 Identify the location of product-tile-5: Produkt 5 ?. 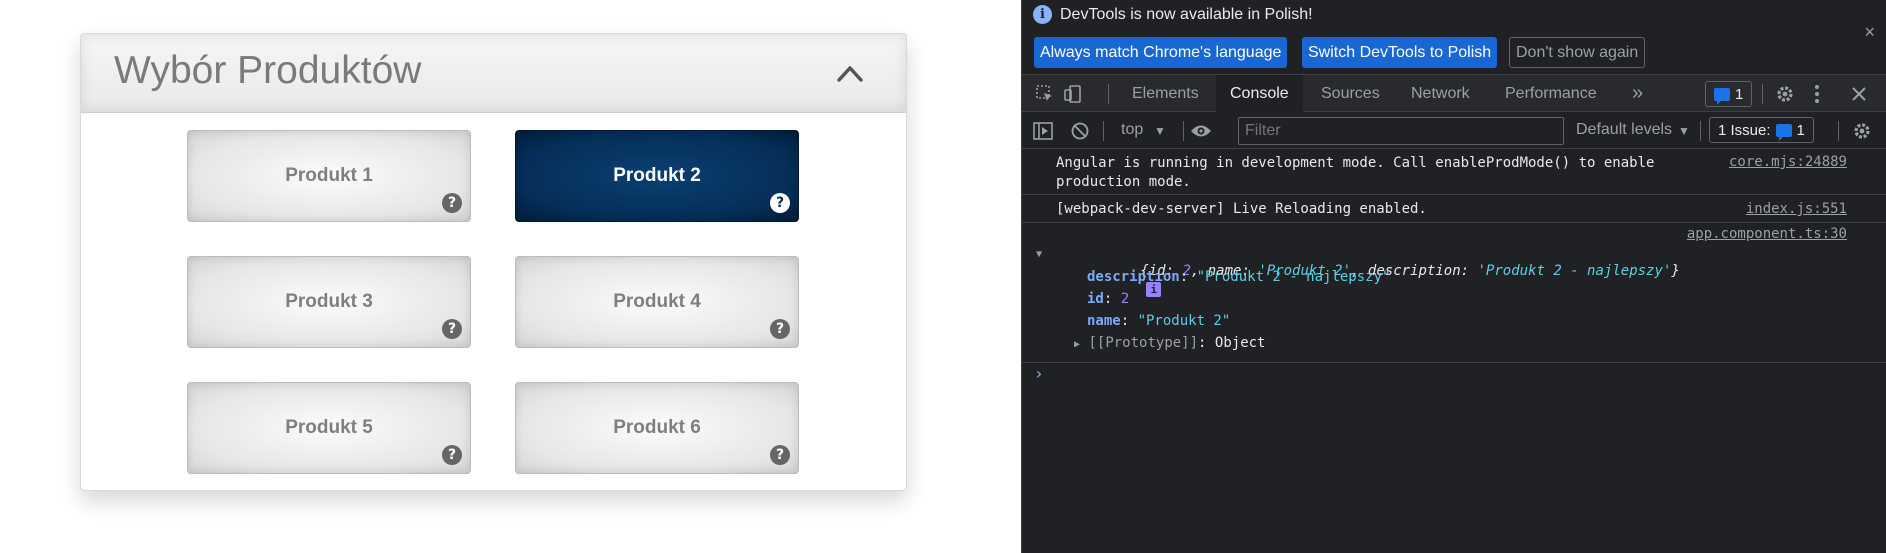
(329, 428).